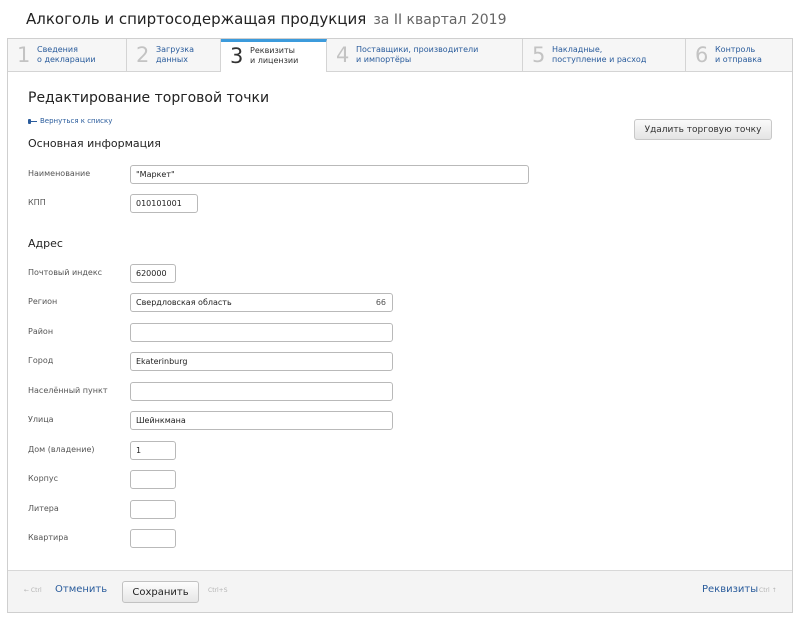 This screenshot has width=800, height=619. I want to click on city-label: Город, so click(41, 360).